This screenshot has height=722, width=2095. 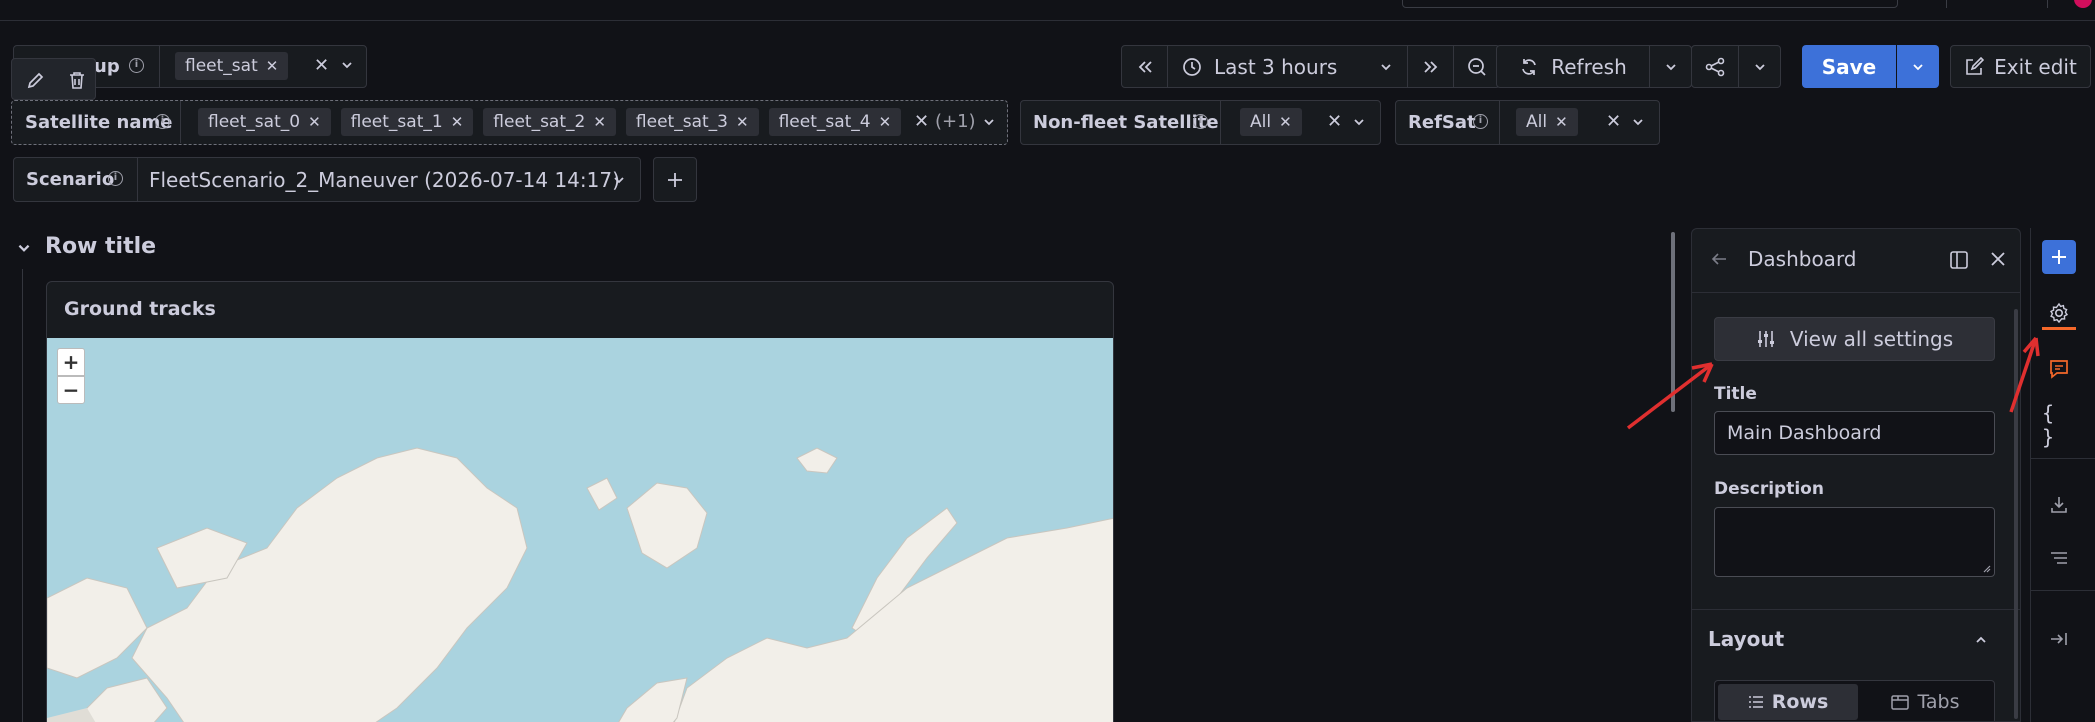 I want to click on top-nav-bar, so click(x=1047, y=10).